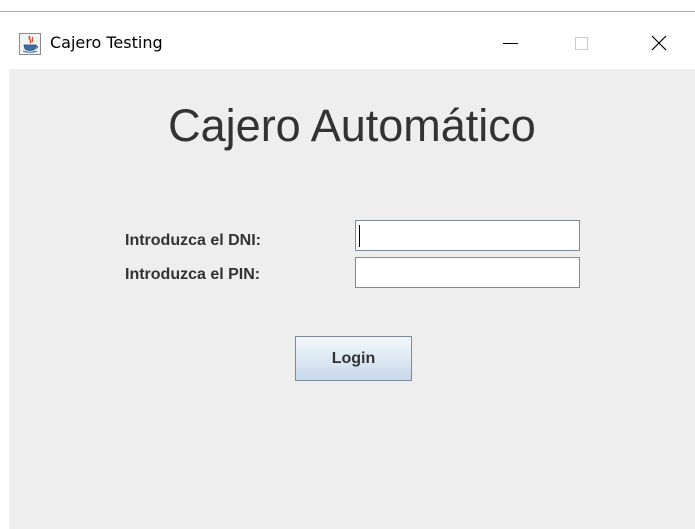  Describe the element at coordinates (659, 40) in the screenshot. I see `close-button` at that location.